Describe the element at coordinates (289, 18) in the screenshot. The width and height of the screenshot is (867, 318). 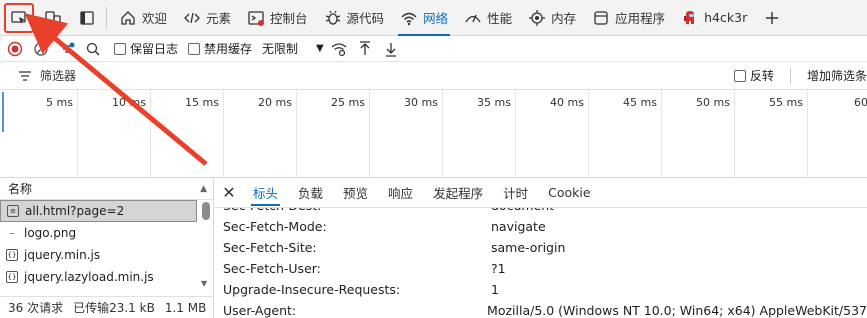
I see `tab-label: 控制台` at that location.